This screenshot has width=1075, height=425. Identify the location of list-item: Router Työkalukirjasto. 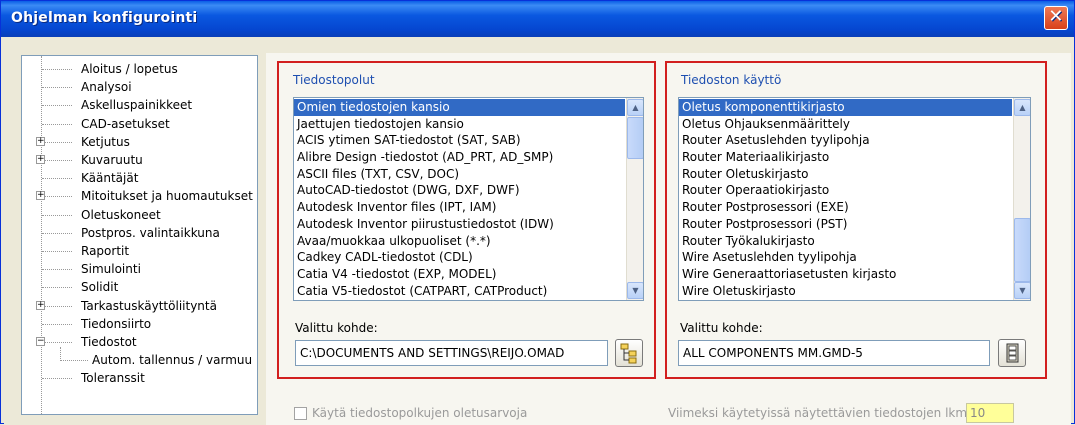
(845, 241).